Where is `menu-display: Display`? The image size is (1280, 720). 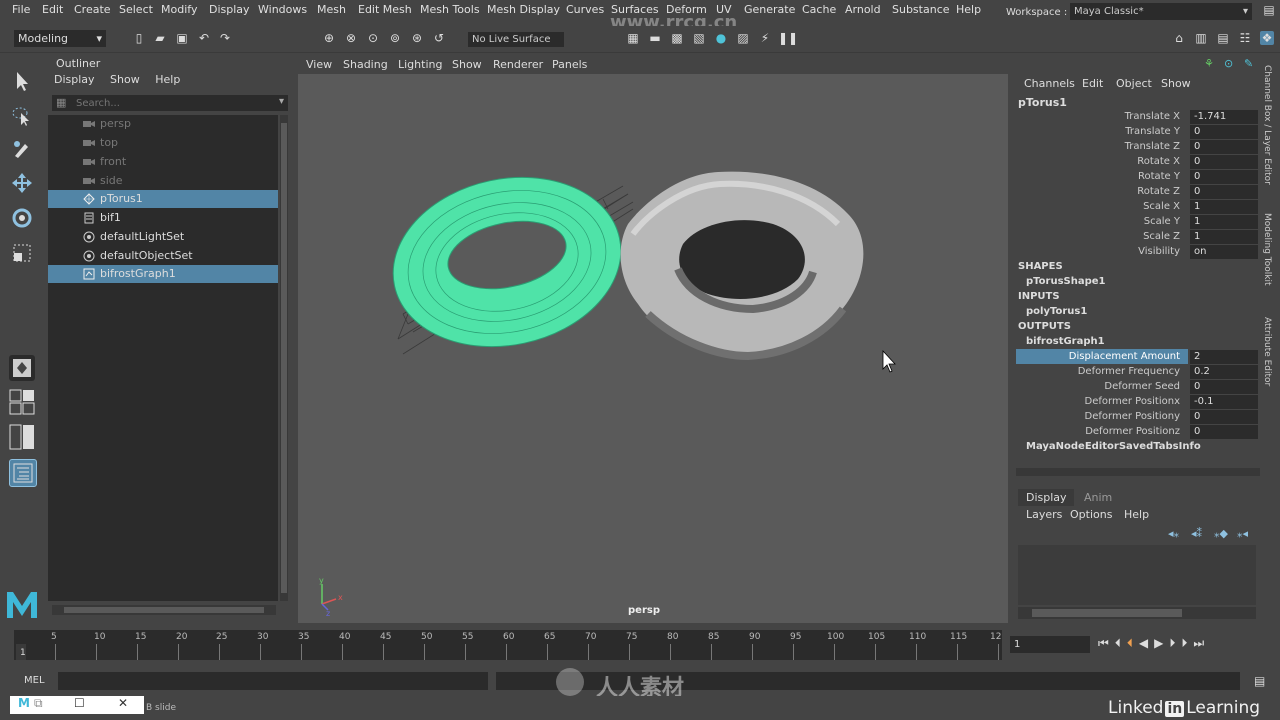 menu-display: Display is located at coordinates (229, 9).